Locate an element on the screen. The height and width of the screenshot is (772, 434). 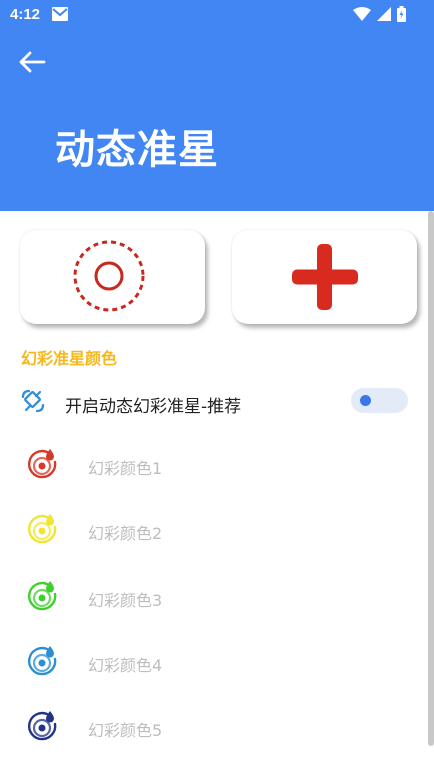
crosshair-circle-option is located at coordinates (112, 277).